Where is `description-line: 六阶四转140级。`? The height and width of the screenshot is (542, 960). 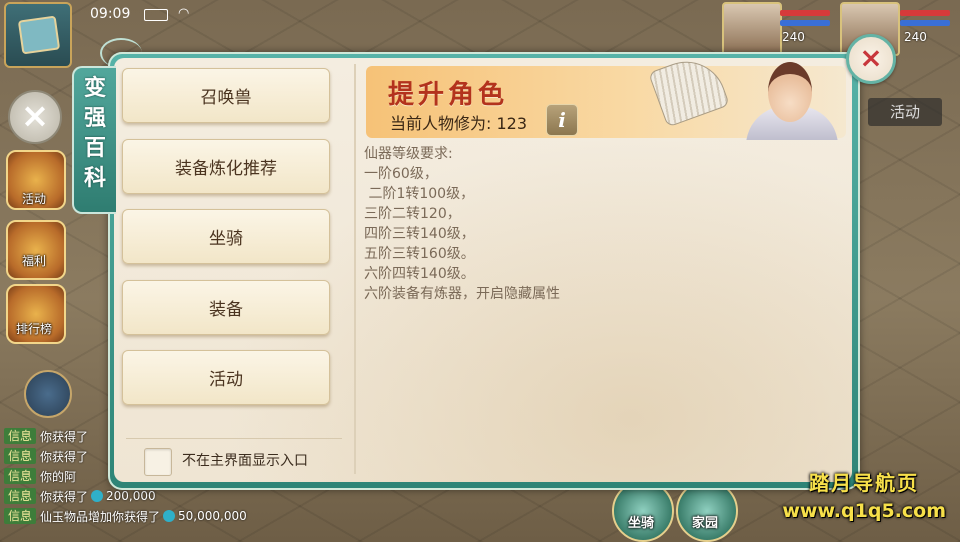
description-line: 六阶四转140级。 is located at coordinates (419, 274).